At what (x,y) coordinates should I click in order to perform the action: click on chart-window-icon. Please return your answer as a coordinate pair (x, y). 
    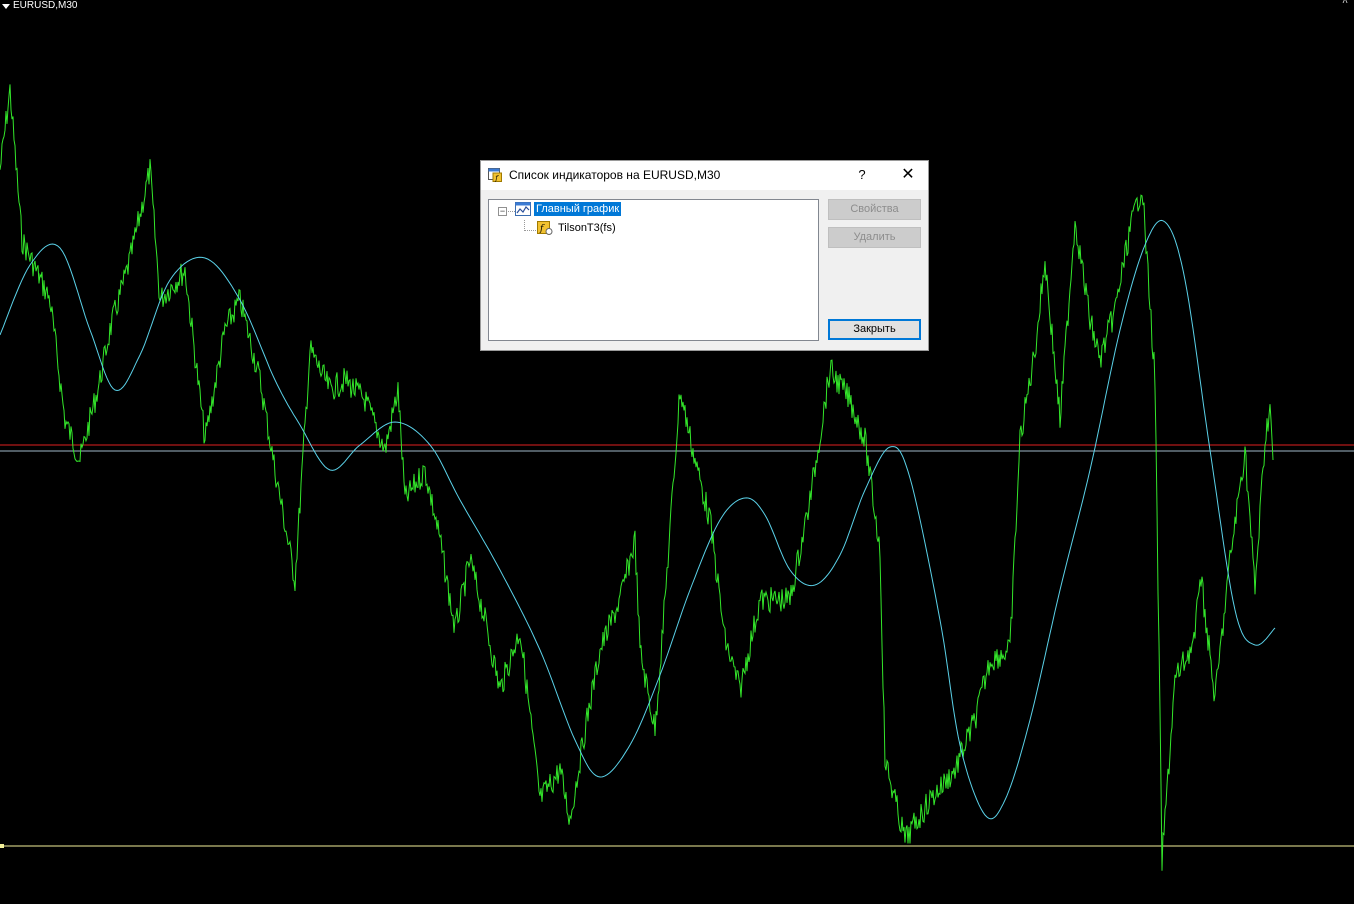
    Looking at the image, I should click on (523, 209).